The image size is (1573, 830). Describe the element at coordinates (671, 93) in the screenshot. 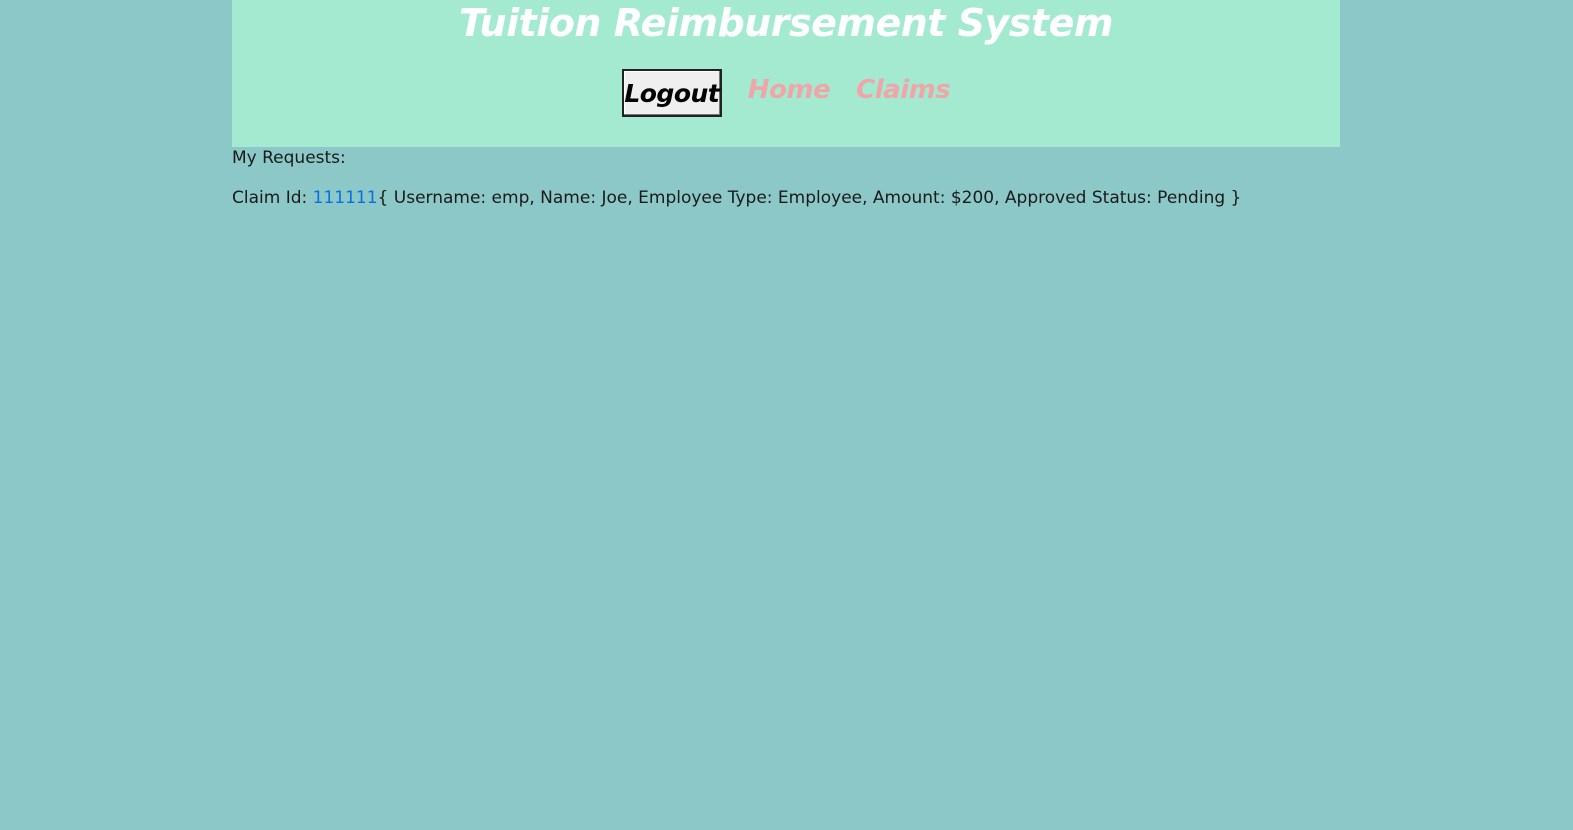

I see `logout-button: Logout` at that location.